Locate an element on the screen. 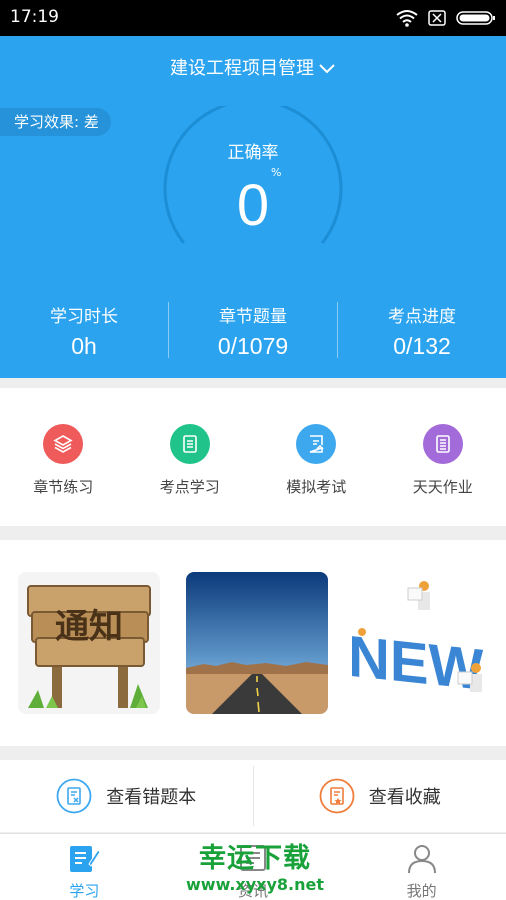 The height and width of the screenshot is (900, 506). tab-label: 我的 is located at coordinates (421, 891).